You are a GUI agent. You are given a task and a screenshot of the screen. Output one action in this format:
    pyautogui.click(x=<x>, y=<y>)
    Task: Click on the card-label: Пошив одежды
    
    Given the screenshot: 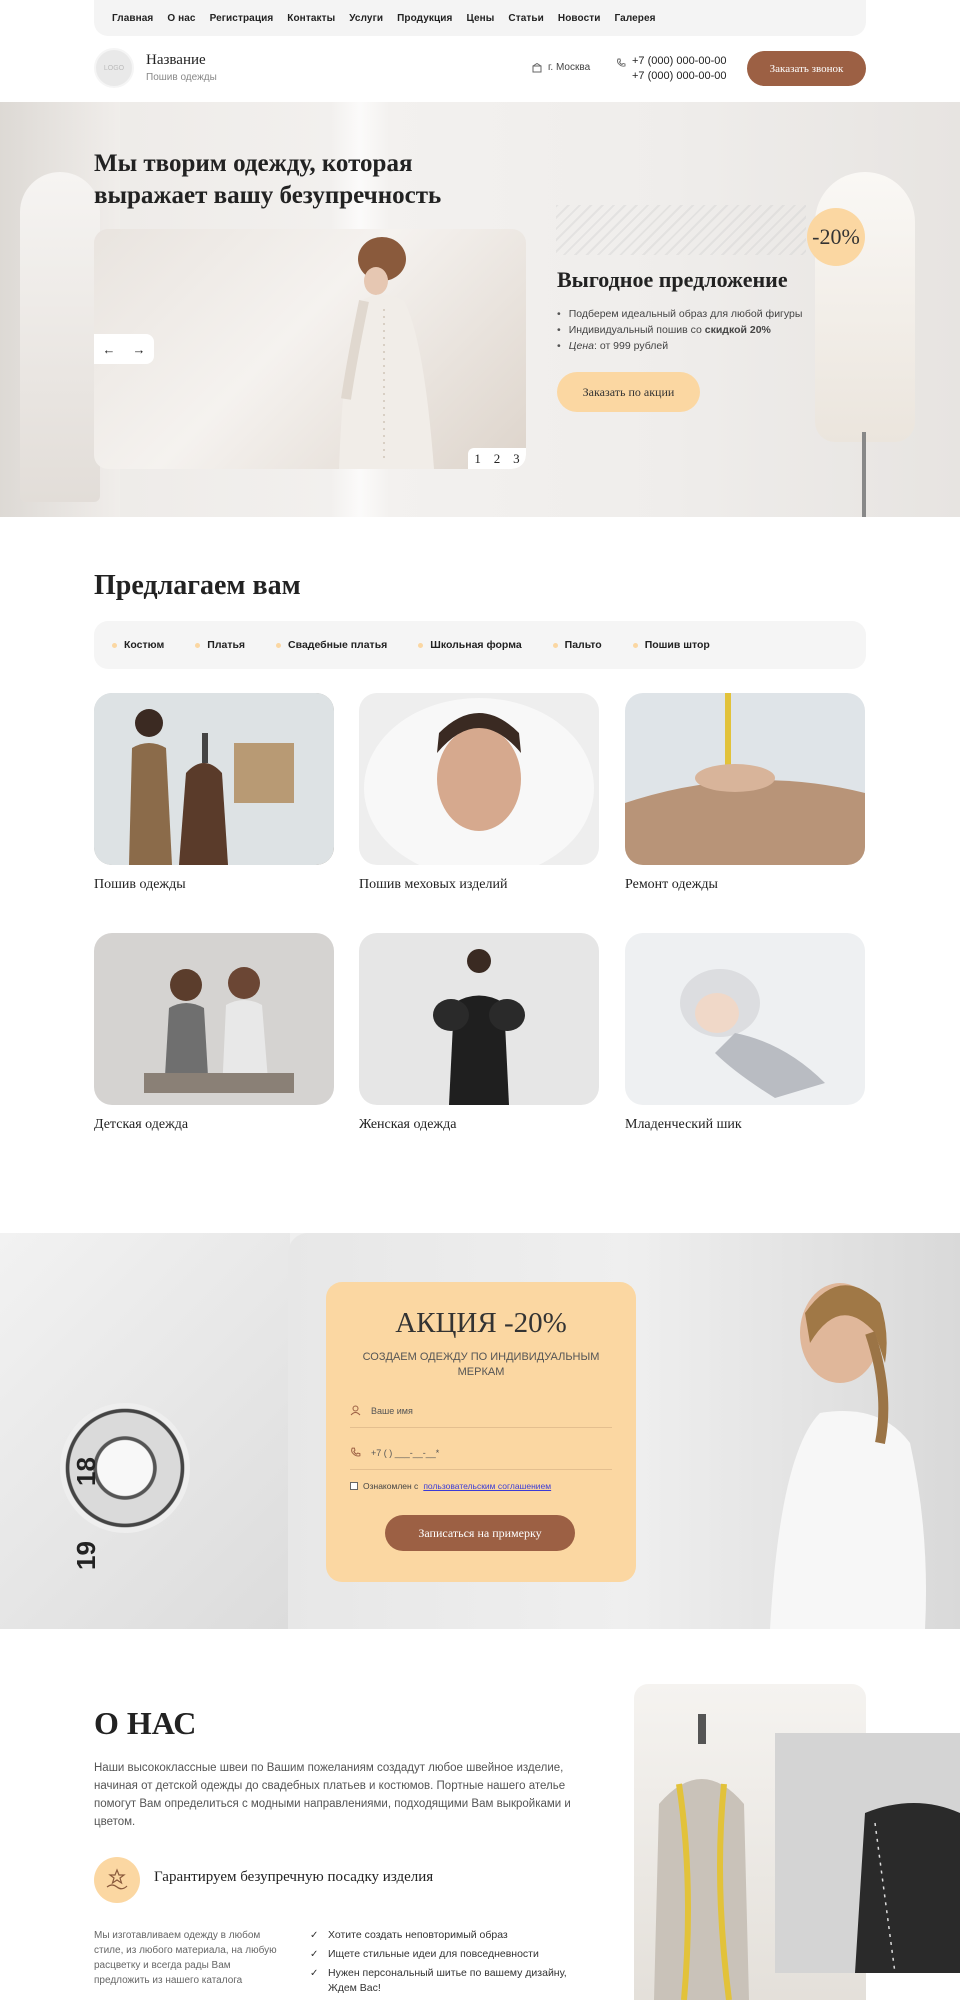 What is the action you would take?
    pyautogui.click(x=140, y=885)
    